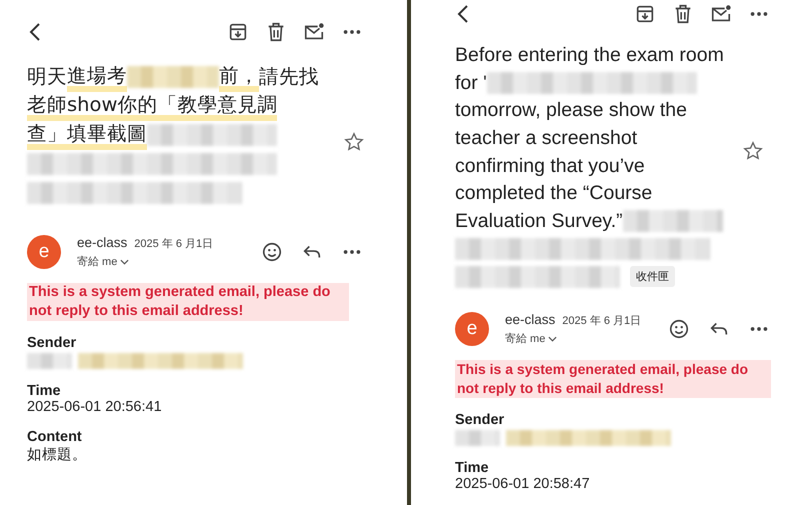  I want to click on subject-text: confirming that you’ve, so click(550, 166).